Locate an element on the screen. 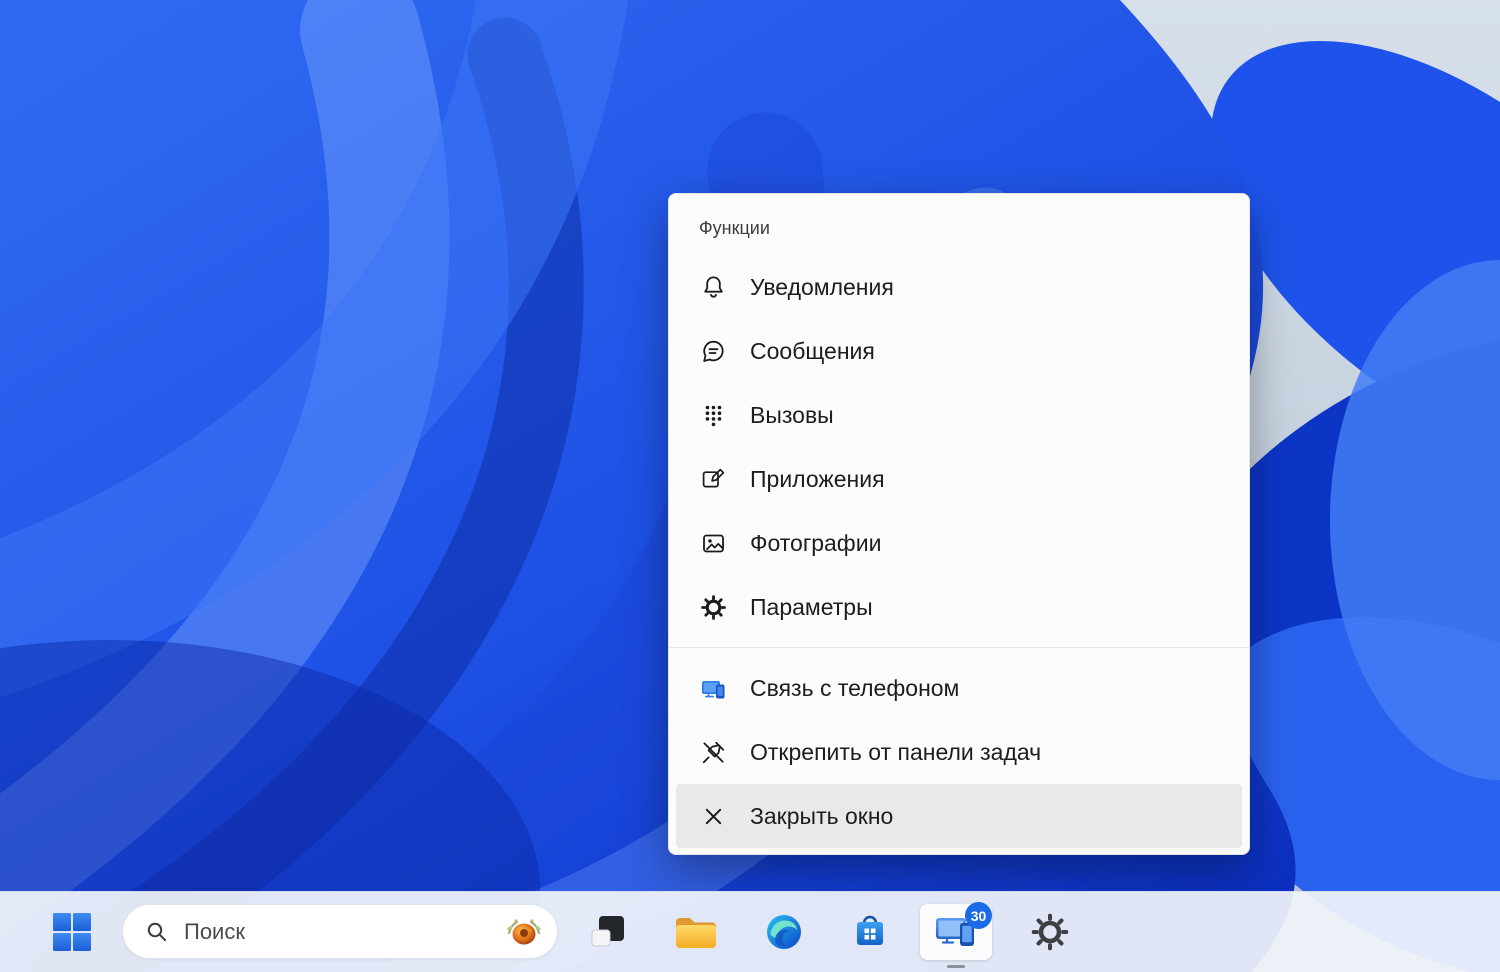 The height and width of the screenshot is (972, 1500). edge-icon is located at coordinates (784, 932).